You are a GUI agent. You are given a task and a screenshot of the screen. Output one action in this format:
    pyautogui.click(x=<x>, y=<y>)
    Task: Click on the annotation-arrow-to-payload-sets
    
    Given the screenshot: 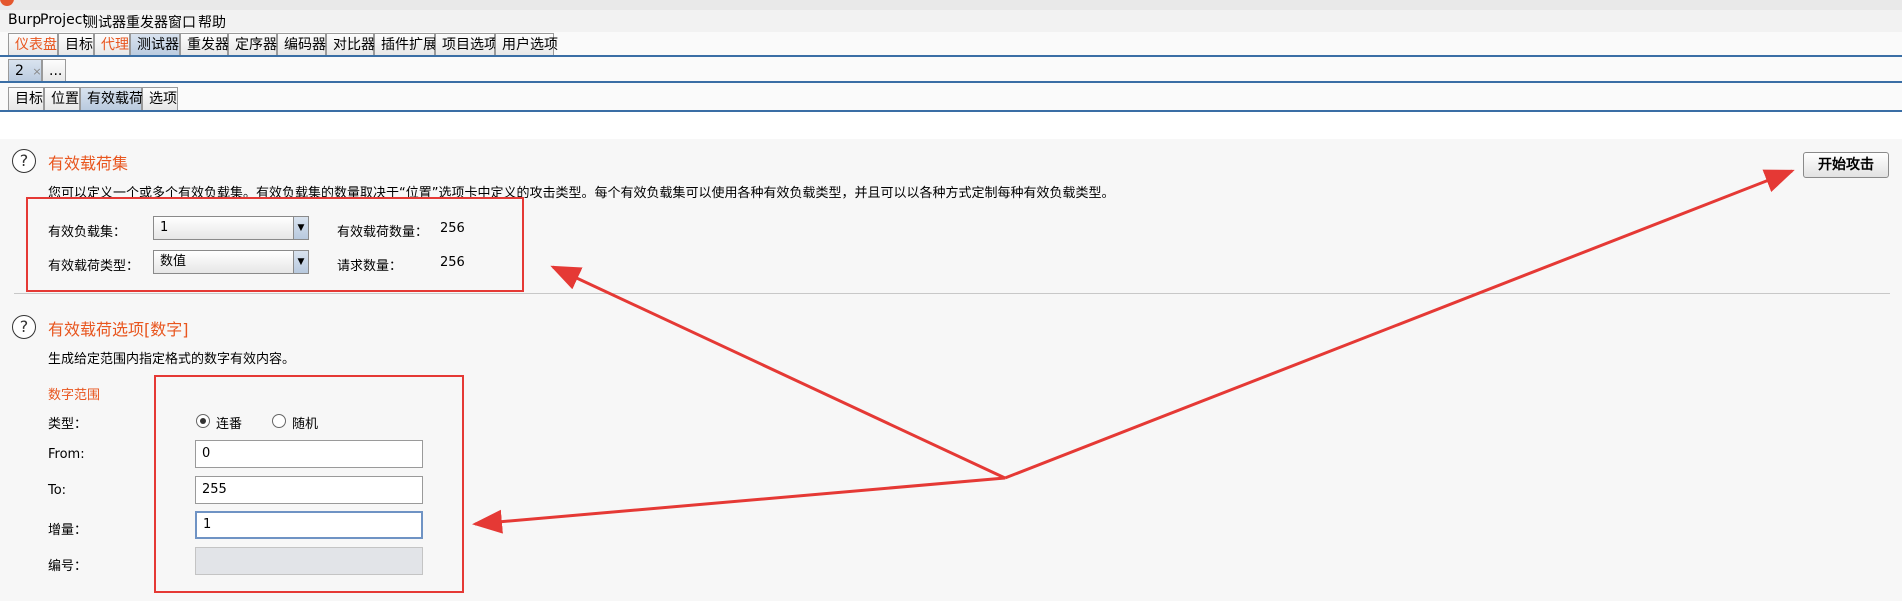 What is the action you would take?
    pyautogui.click(x=778, y=372)
    